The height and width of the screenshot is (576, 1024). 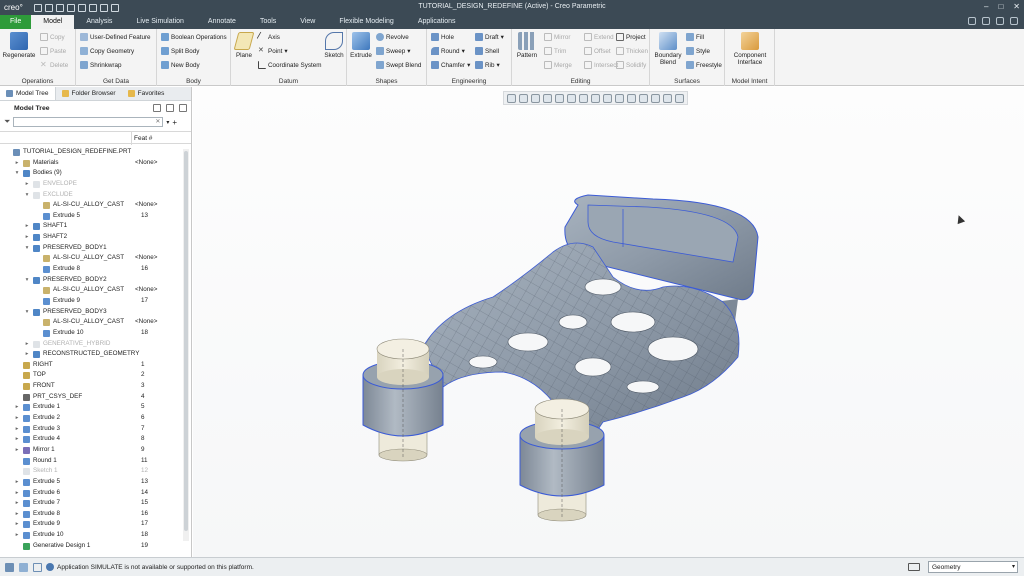 I want to click on tree-scrollbar-thumb, so click(x=186, y=341).